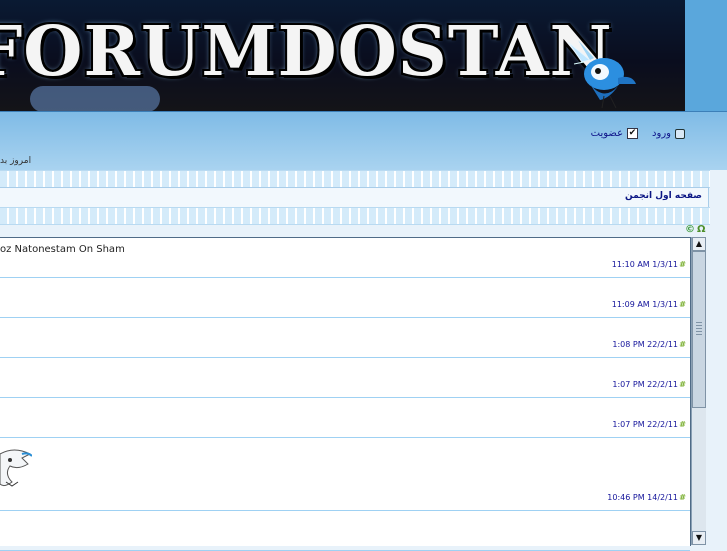 The width and height of the screenshot is (727, 551). What do you see at coordinates (699, 538) in the screenshot?
I see `scroll-down-icon: ▼` at bounding box center [699, 538].